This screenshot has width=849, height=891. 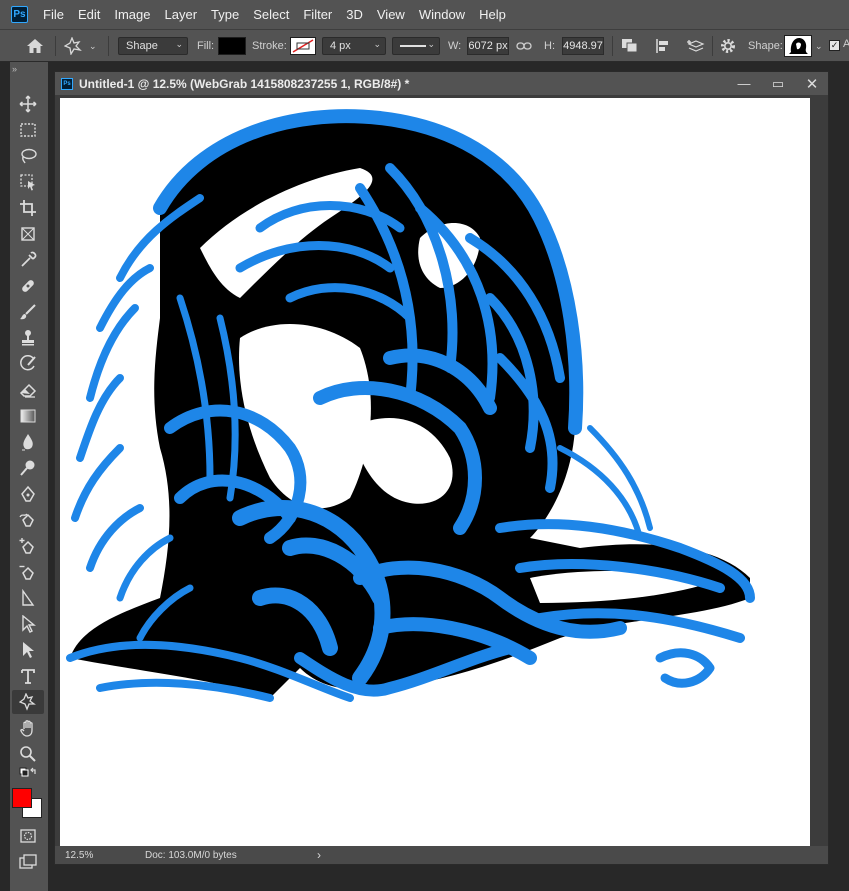 What do you see at coordinates (88, 855) in the screenshot?
I see `zoom-level: 12.5%` at bounding box center [88, 855].